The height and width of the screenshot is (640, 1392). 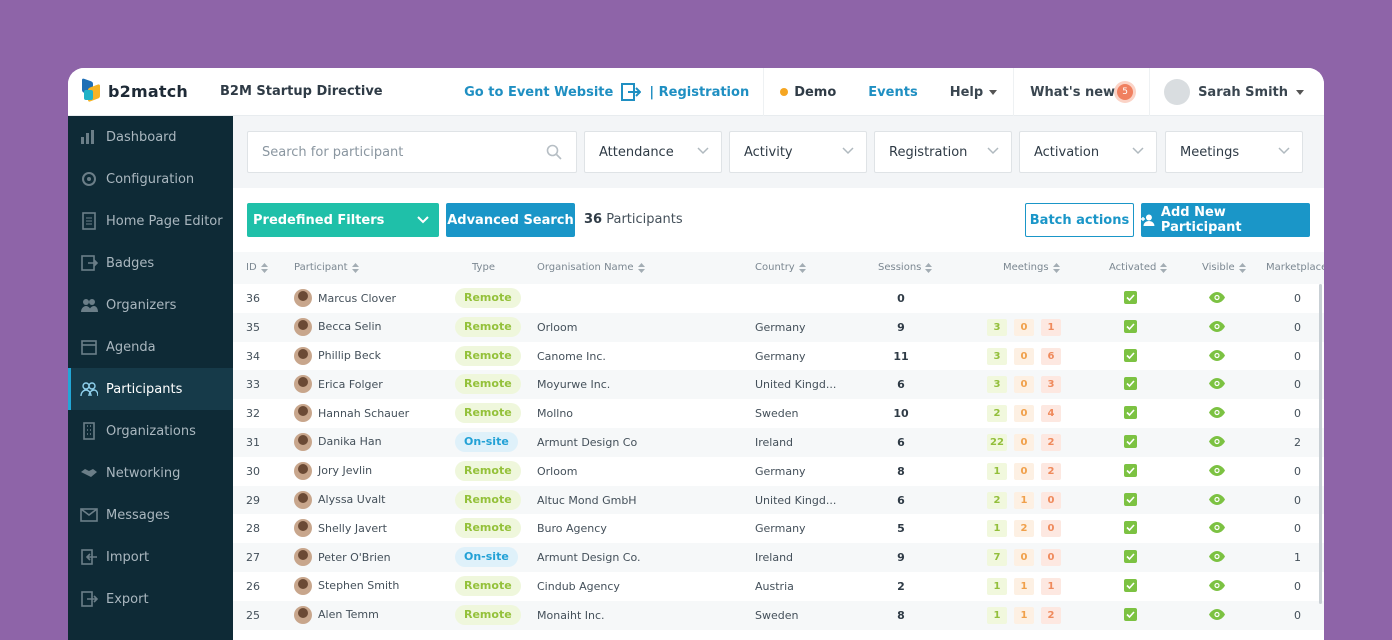 I want to click on advanced-search-button: Advanced Search, so click(x=510, y=220).